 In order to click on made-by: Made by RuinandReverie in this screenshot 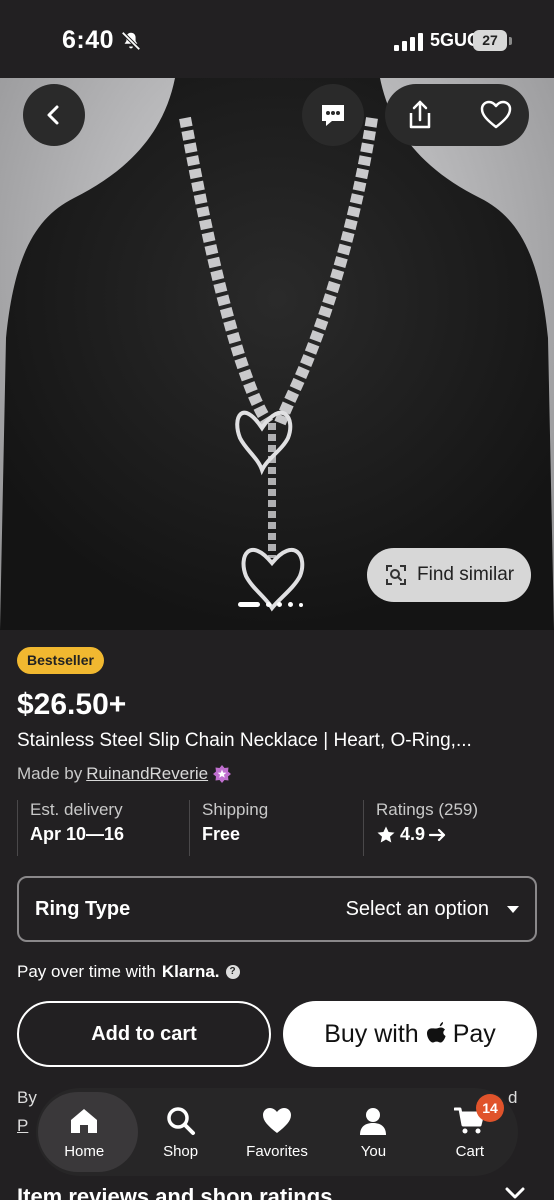, I will do `click(124, 774)`.